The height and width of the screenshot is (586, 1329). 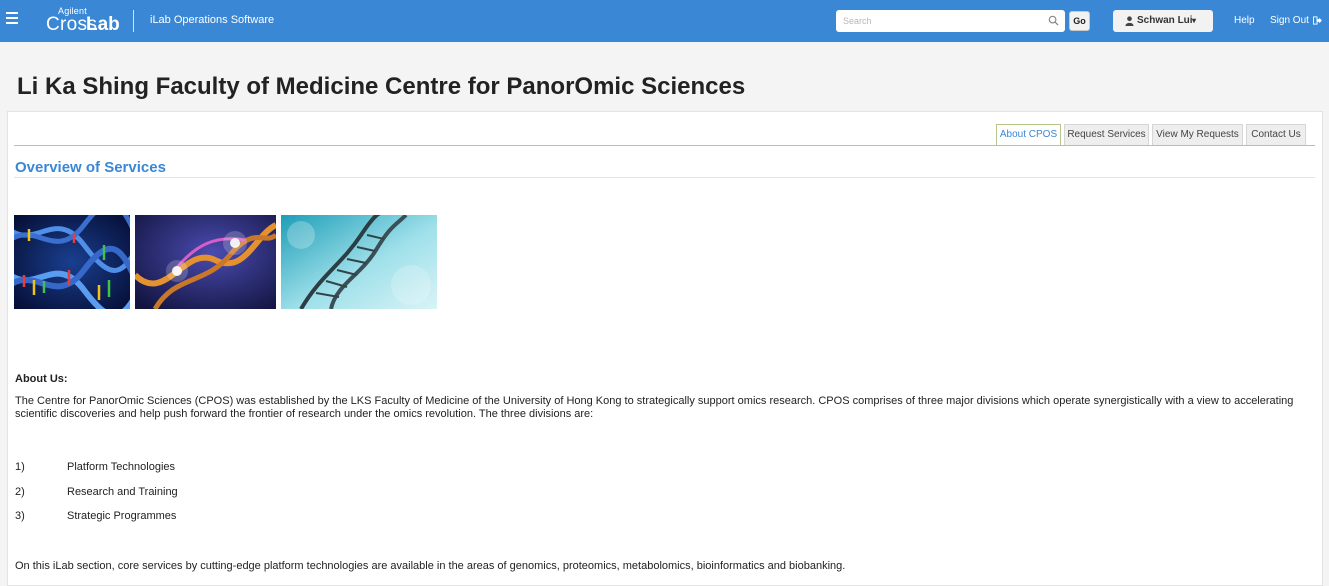 What do you see at coordinates (664, 145) in the screenshot?
I see `tab-underline` at bounding box center [664, 145].